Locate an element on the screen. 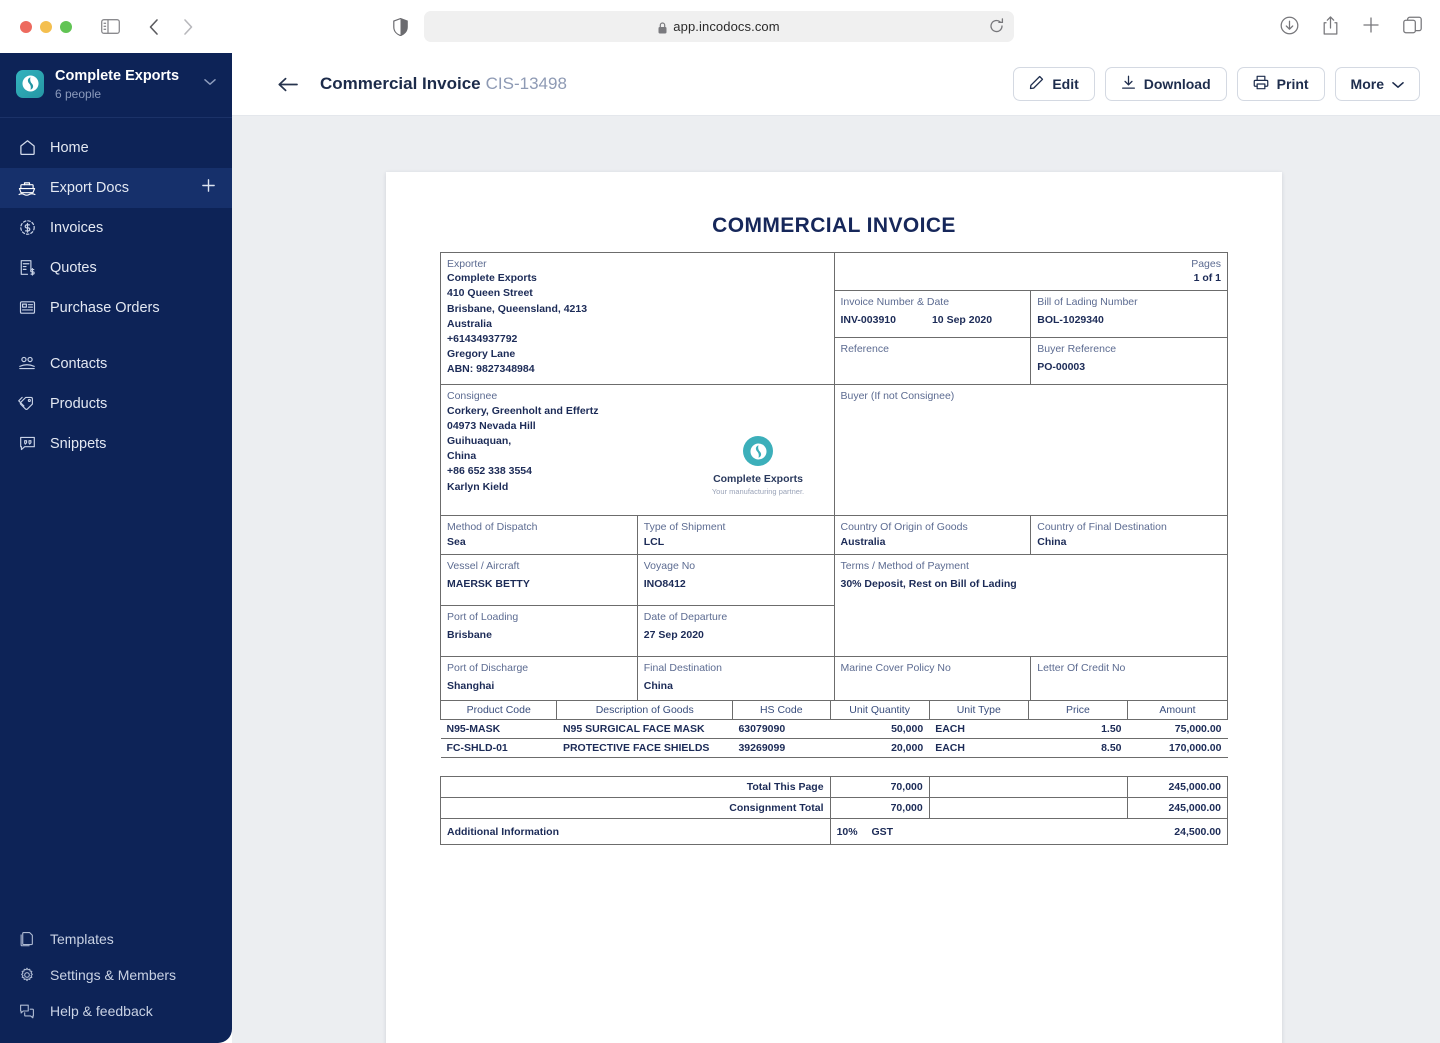 This screenshot has height=1043, width=1440. more-button: More is located at coordinates (1377, 84).